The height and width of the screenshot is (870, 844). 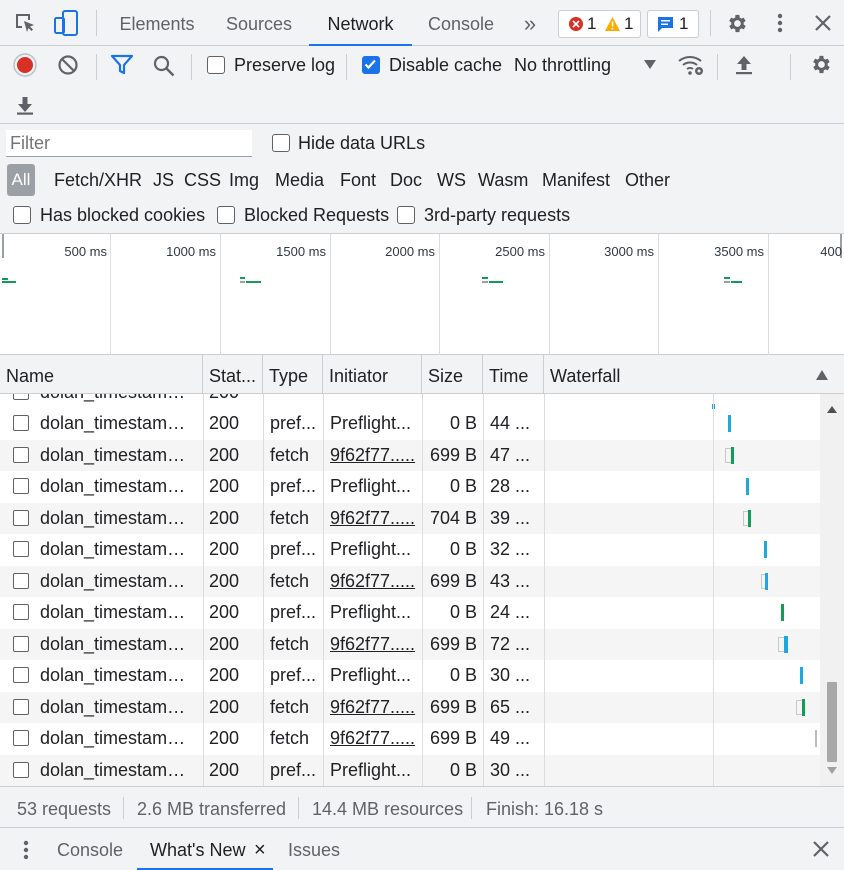 I want to click on scrollbar-thumb, so click(x=832, y=722).